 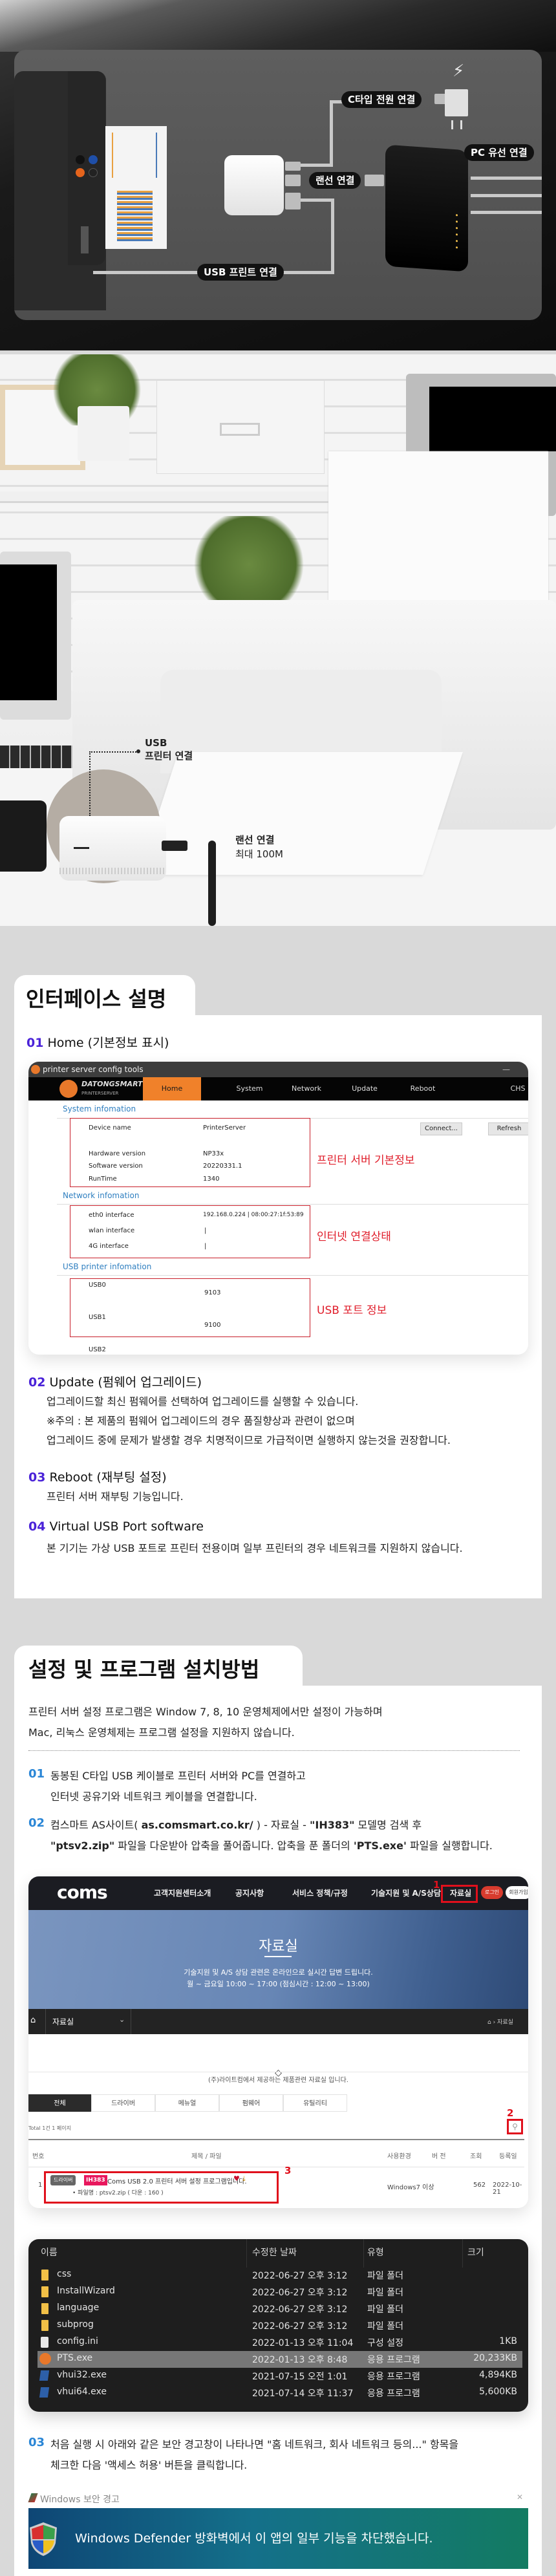 What do you see at coordinates (68, 1089) in the screenshot?
I see `datongsmart-logo-icon` at bounding box center [68, 1089].